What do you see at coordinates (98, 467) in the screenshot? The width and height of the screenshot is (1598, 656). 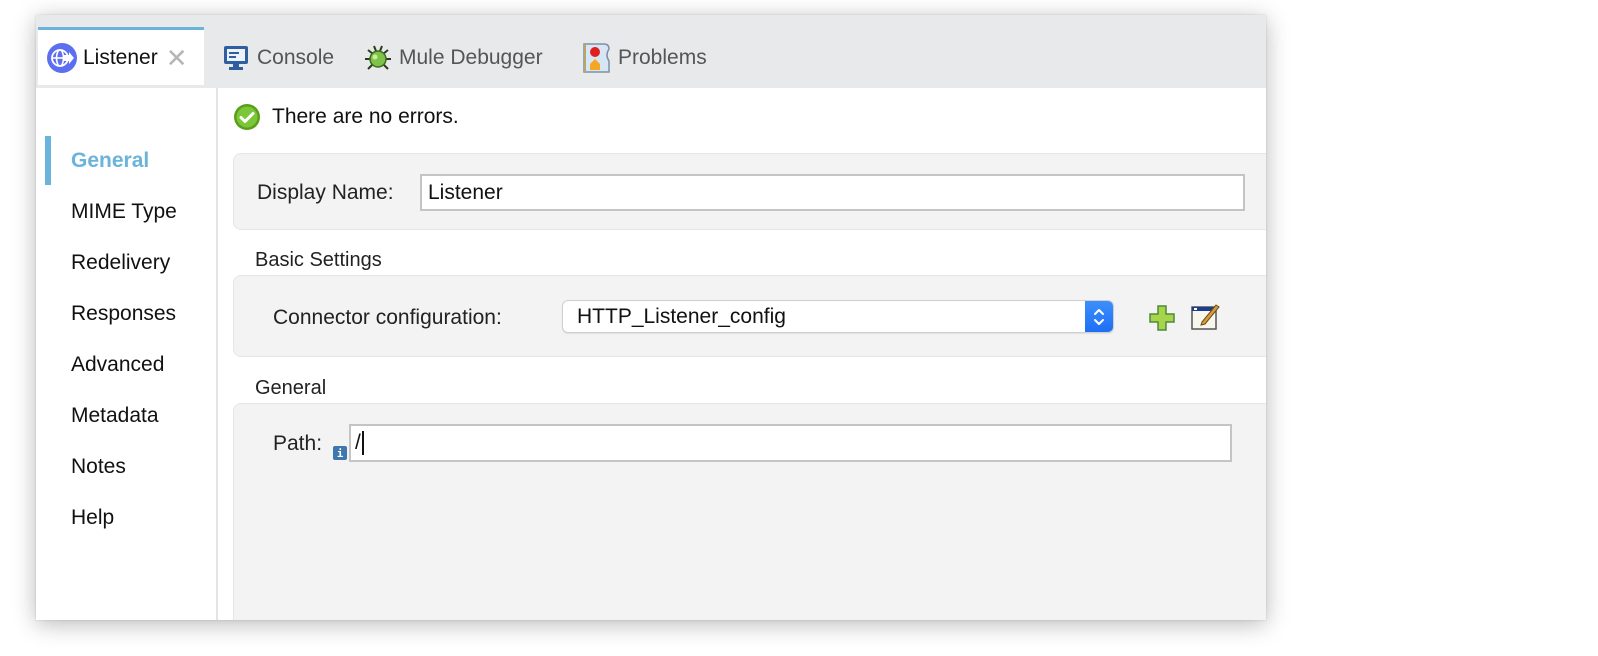 I see `sidebar-item-notes: Notes` at bounding box center [98, 467].